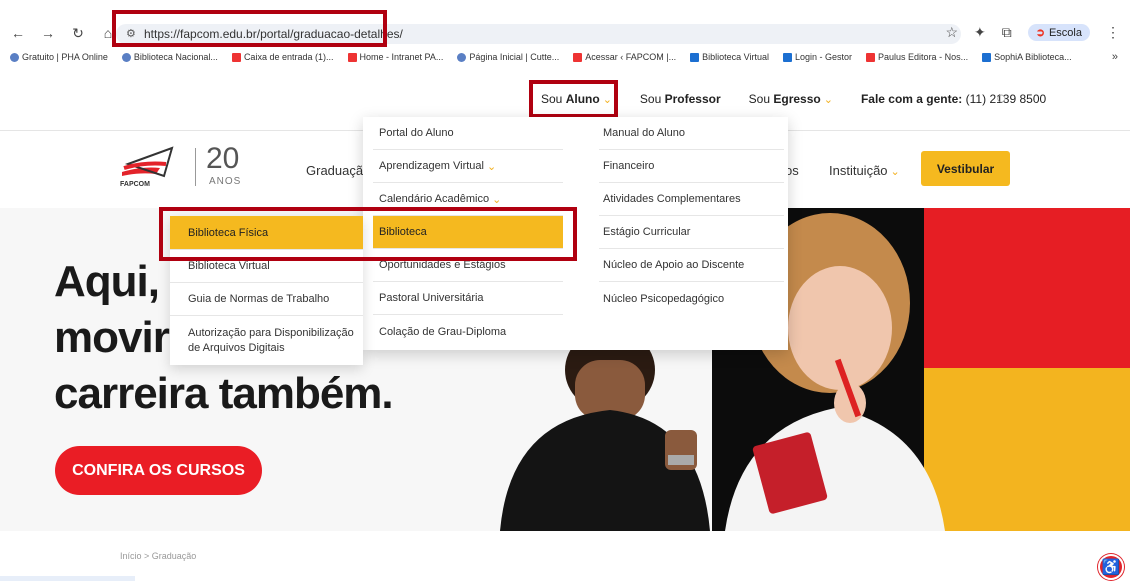  I want to click on back-icon: ←, so click(18, 33).